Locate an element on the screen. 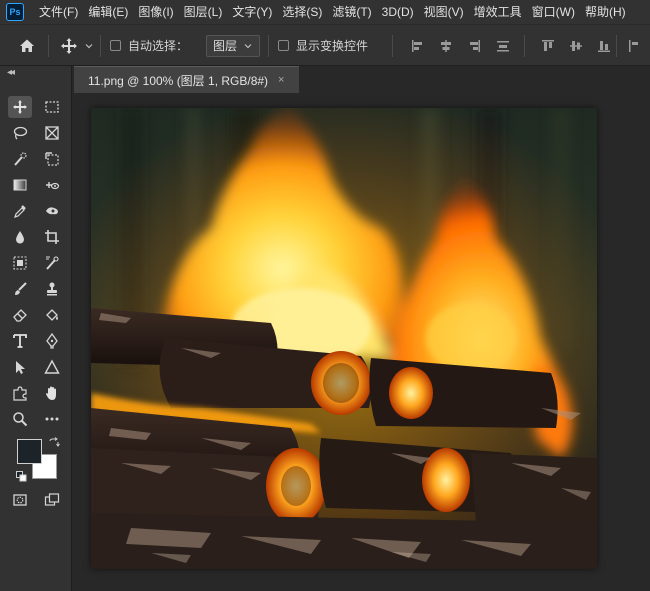 This screenshot has height=591, width=650. slice-icon is located at coordinates (52, 159).